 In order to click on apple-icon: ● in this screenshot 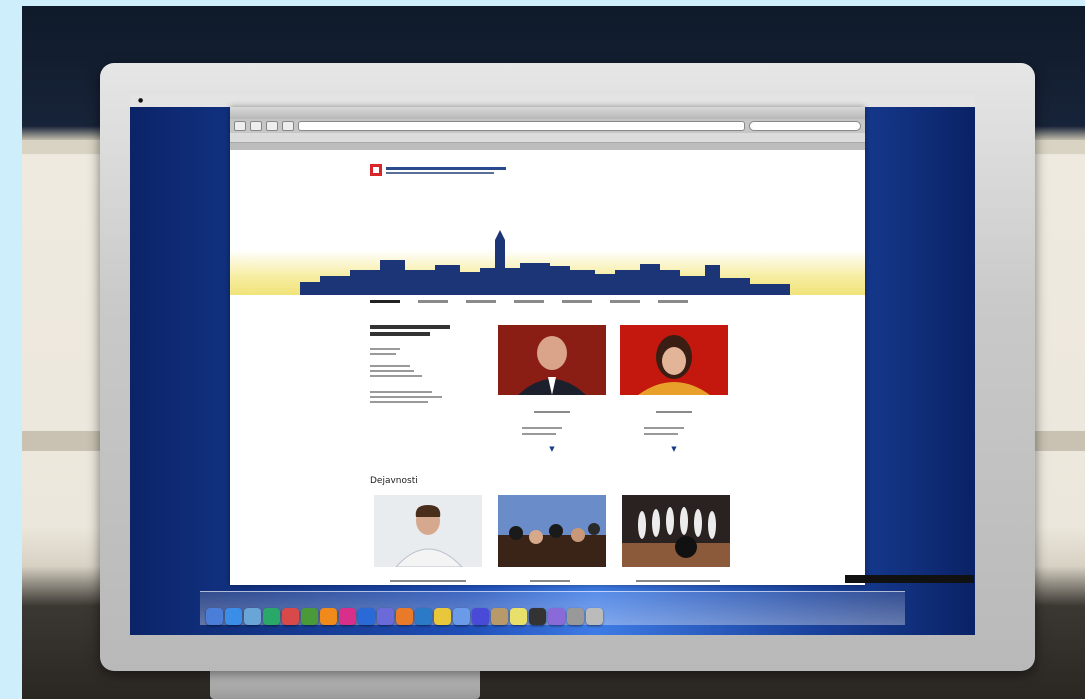, I will do `click(140, 101)`.